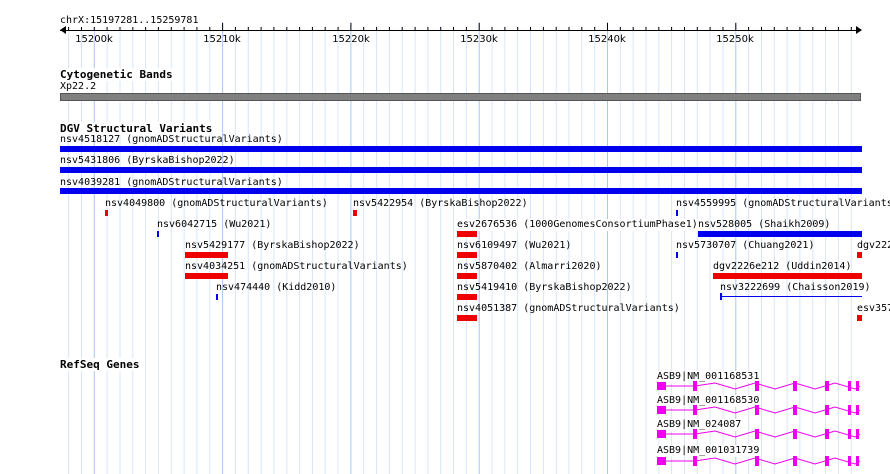 The image size is (890, 474). Describe the element at coordinates (795, 287) in the screenshot. I see `variant-label: nsv3222699 (Chaisson2019)` at that location.